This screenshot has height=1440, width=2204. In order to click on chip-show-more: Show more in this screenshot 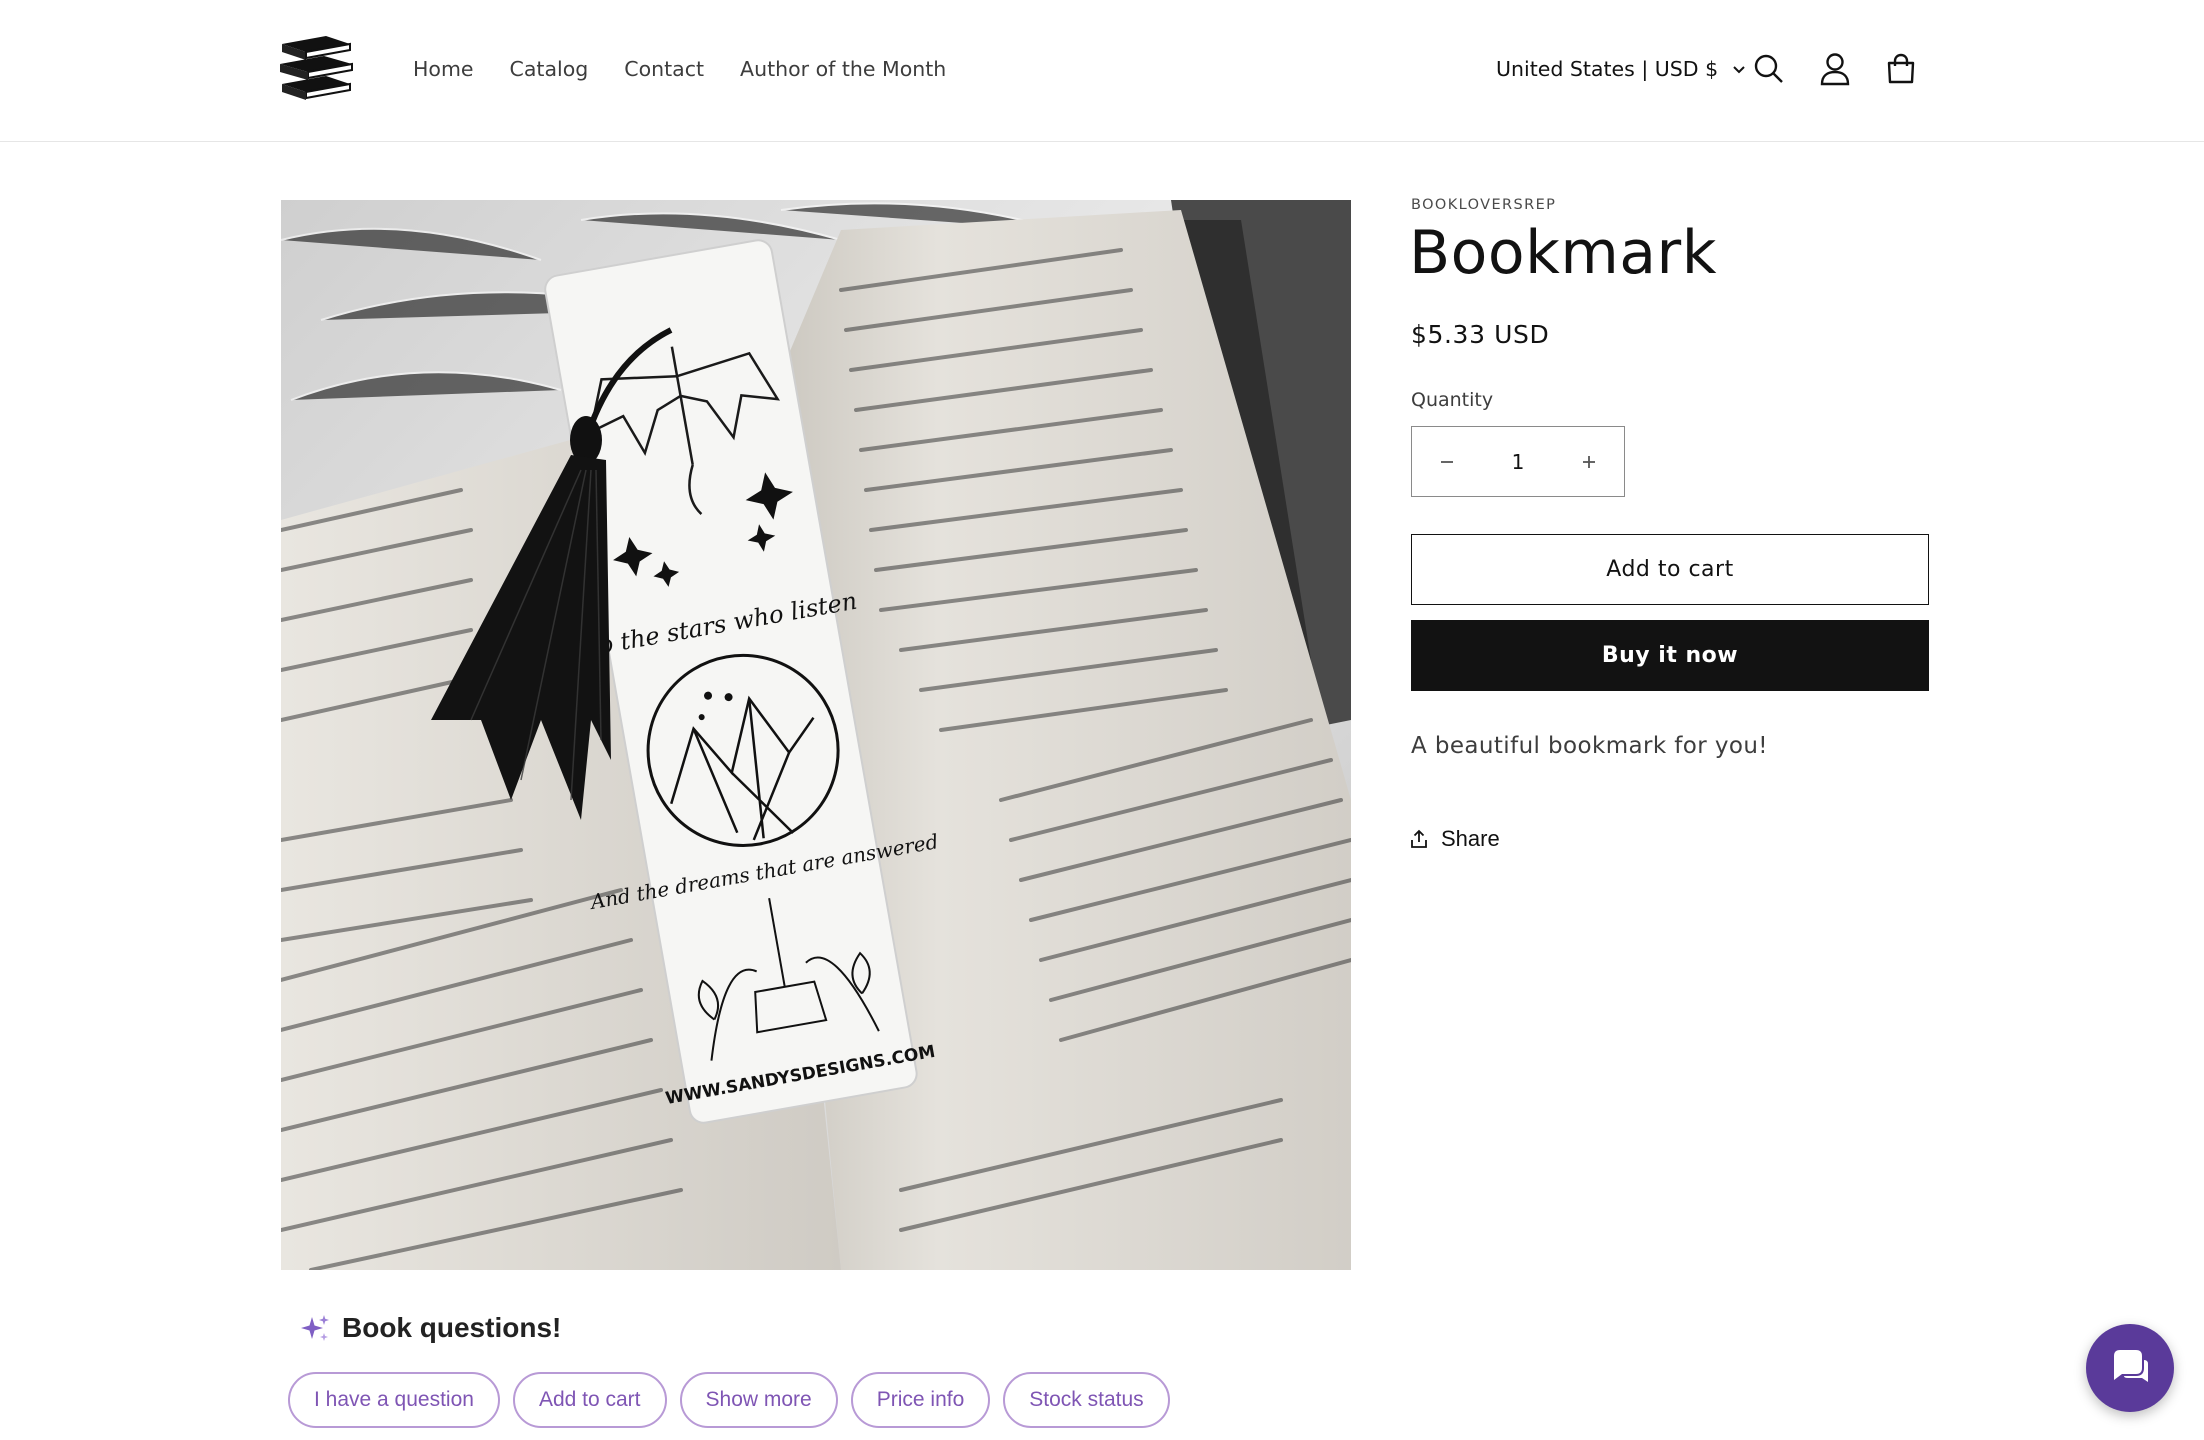, I will do `click(758, 1400)`.